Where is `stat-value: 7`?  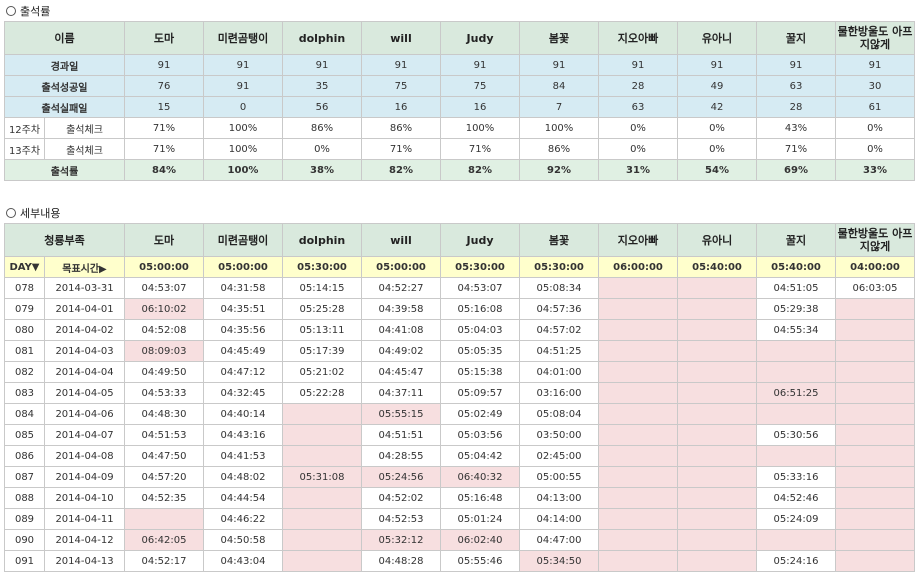 stat-value: 7 is located at coordinates (559, 107).